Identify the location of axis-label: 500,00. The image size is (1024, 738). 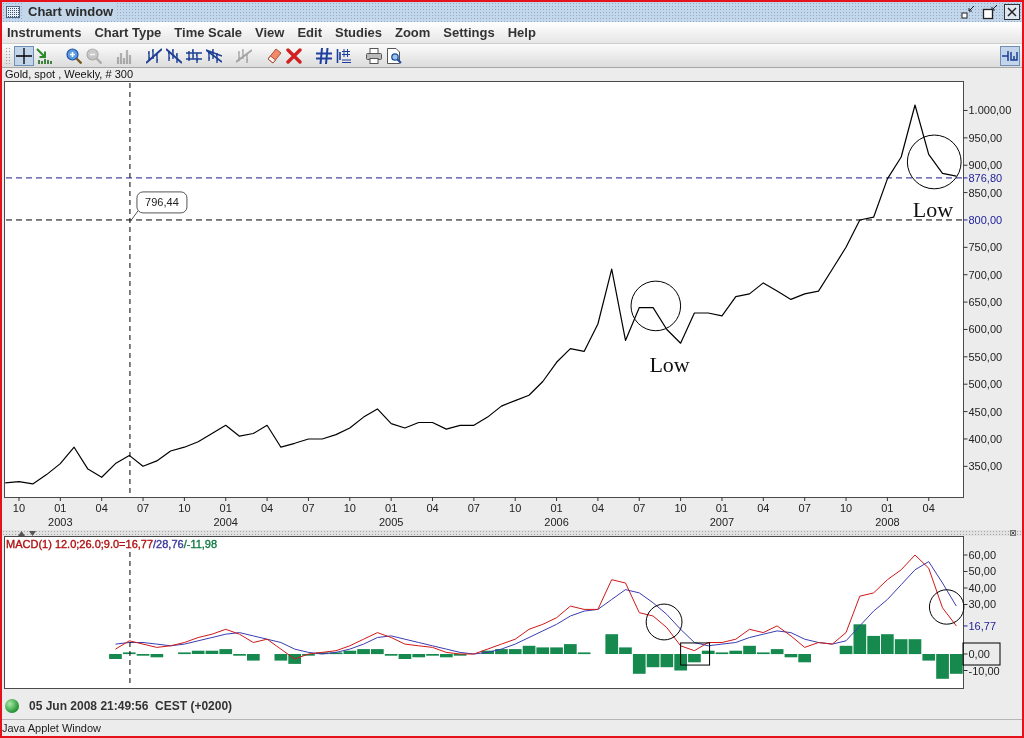
(985, 384).